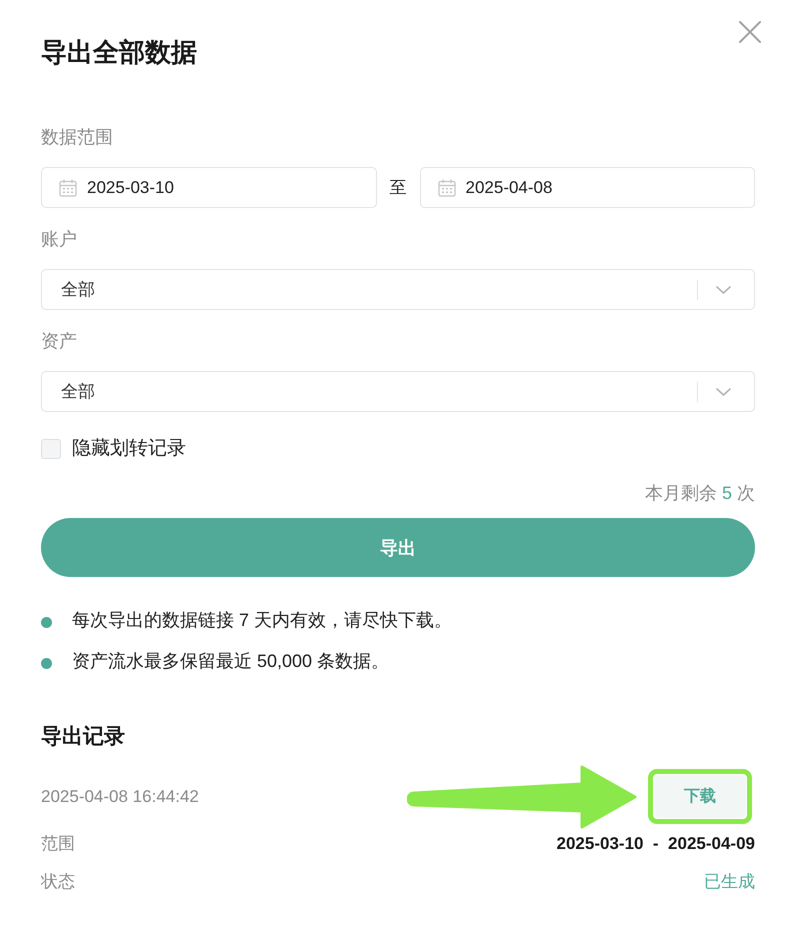  What do you see at coordinates (655, 844) in the screenshot?
I see `date-range-value: 2025-03-10 - 2025-04-09` at bounding box center [655, 844].